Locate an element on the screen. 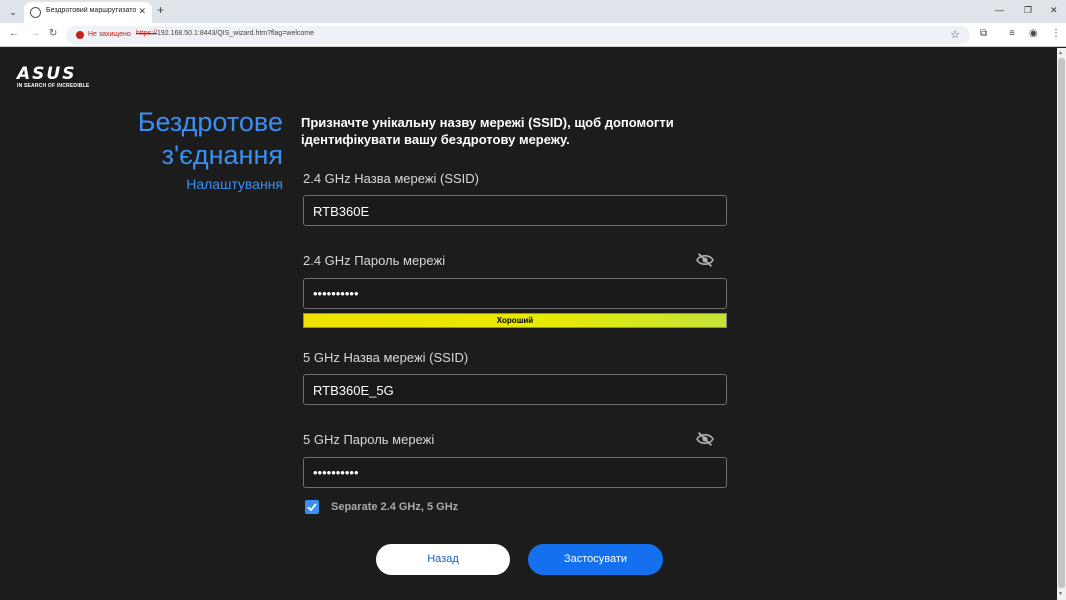 This screenshot has height=600, width=1066. pass-5-value: •••••••••• is located at coordinates (336, 472).